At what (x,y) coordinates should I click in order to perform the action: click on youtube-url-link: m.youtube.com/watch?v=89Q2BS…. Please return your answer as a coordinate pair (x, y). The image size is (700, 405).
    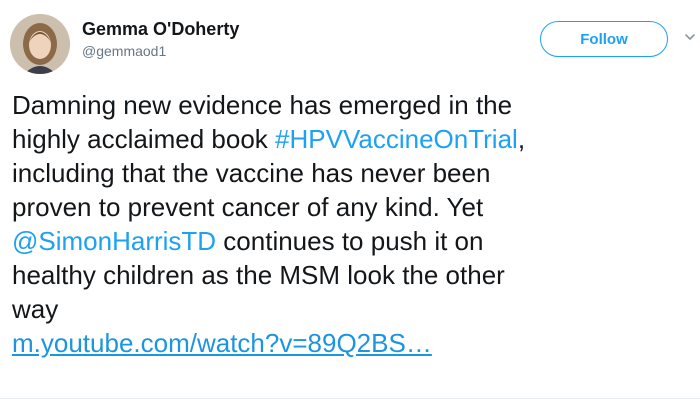
    Looking at the image, I should click on (222, 343).